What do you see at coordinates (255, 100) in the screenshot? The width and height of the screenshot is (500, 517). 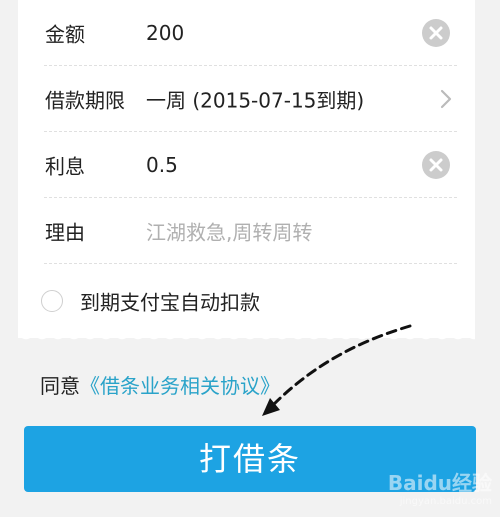 I see `term-value: 一周 (2015-07-15到期)` at bounding box center [255, 100].